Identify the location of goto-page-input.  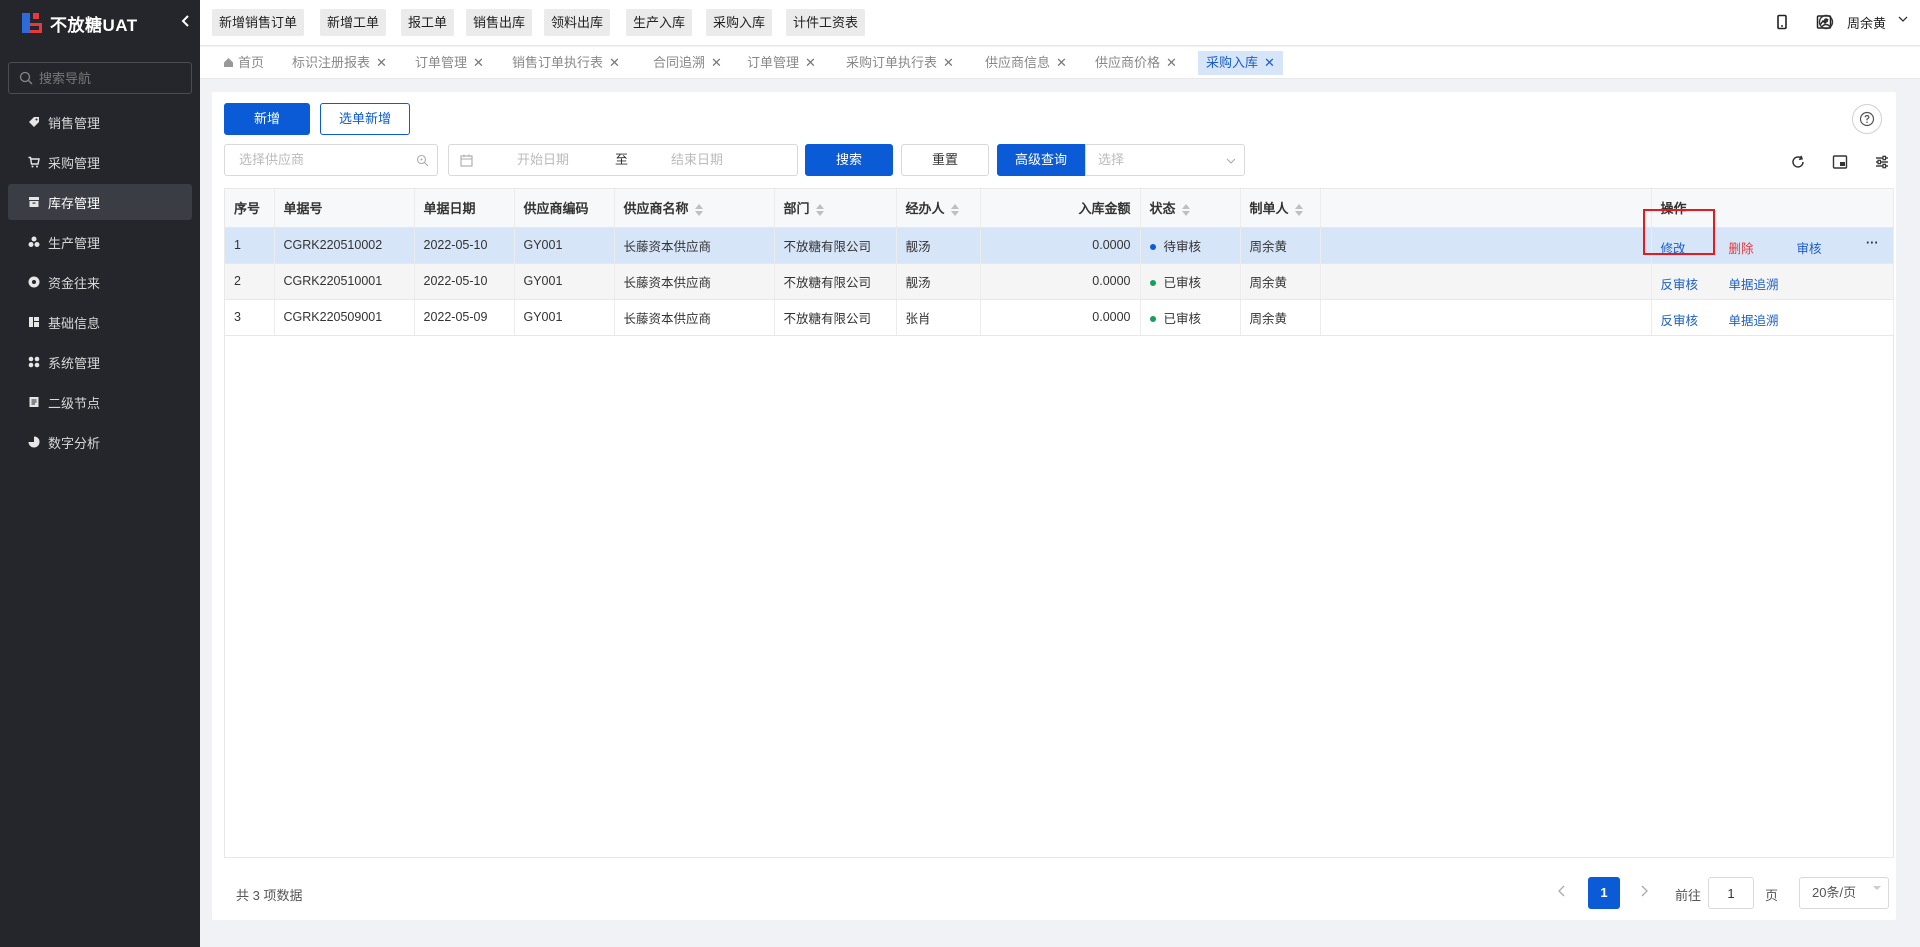
(1731, 893).